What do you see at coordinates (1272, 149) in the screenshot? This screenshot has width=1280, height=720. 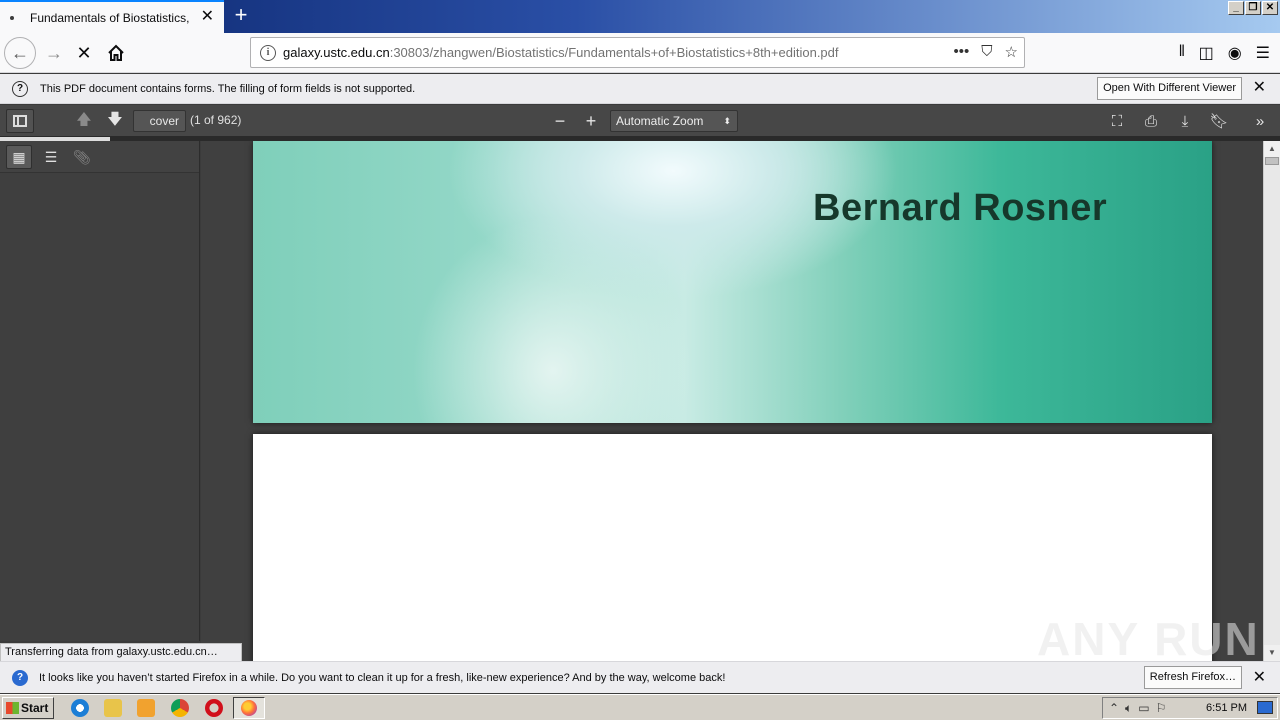 I see `scroll-up-icon: ▲` at bounding box center [1272, 149].